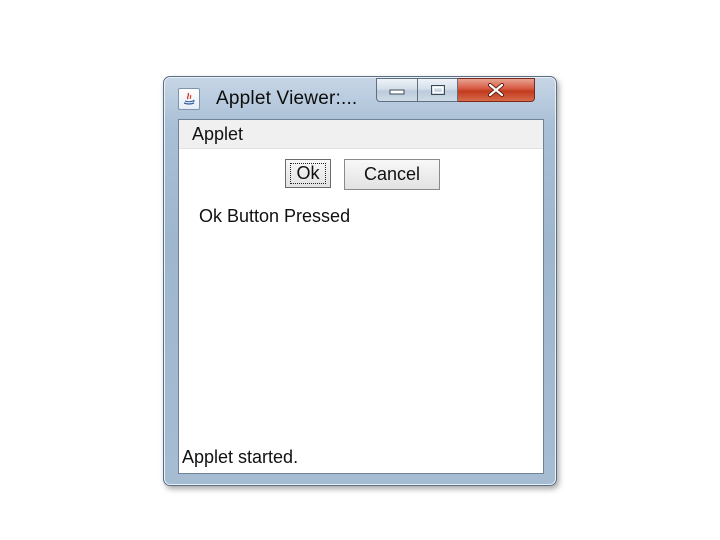 This screenshot has width=720, height=540. I want to click on applet-menu-bar: Applet, so click(361, 134).